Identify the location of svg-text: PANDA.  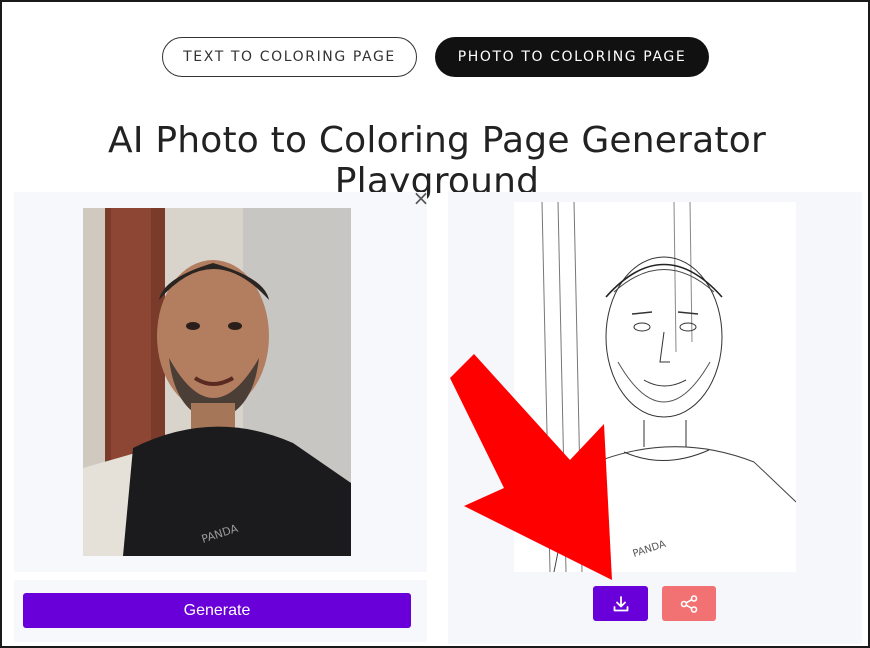
(650, 549).